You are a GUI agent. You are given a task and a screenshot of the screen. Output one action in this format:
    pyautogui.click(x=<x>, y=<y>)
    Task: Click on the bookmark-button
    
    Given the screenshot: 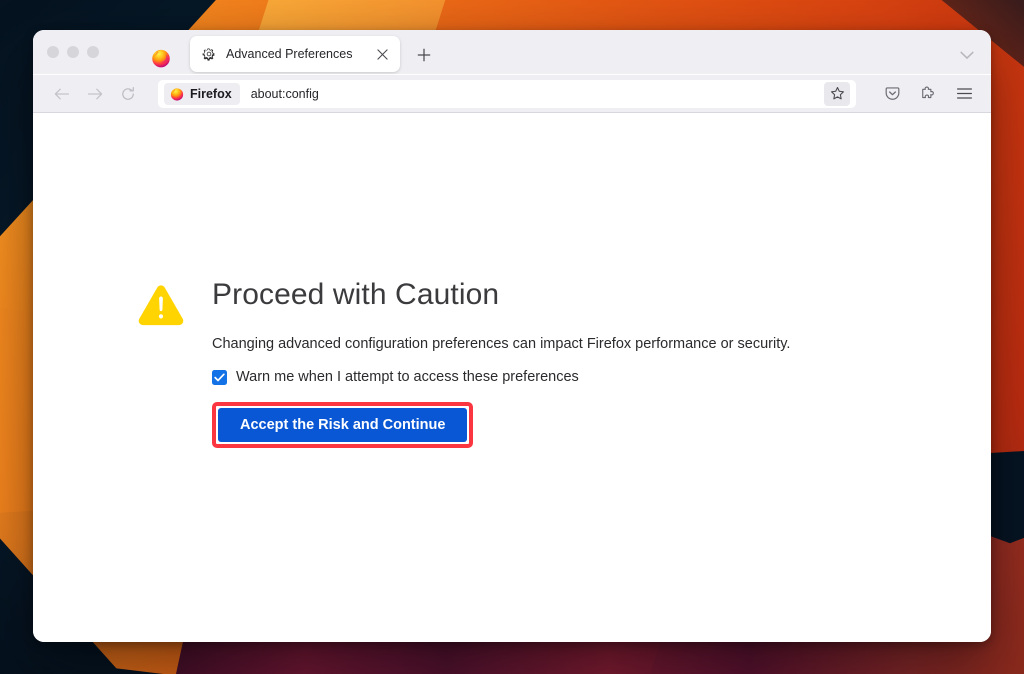 What is the action you would take?
    pyautogui.click(x=837, y=93)
    